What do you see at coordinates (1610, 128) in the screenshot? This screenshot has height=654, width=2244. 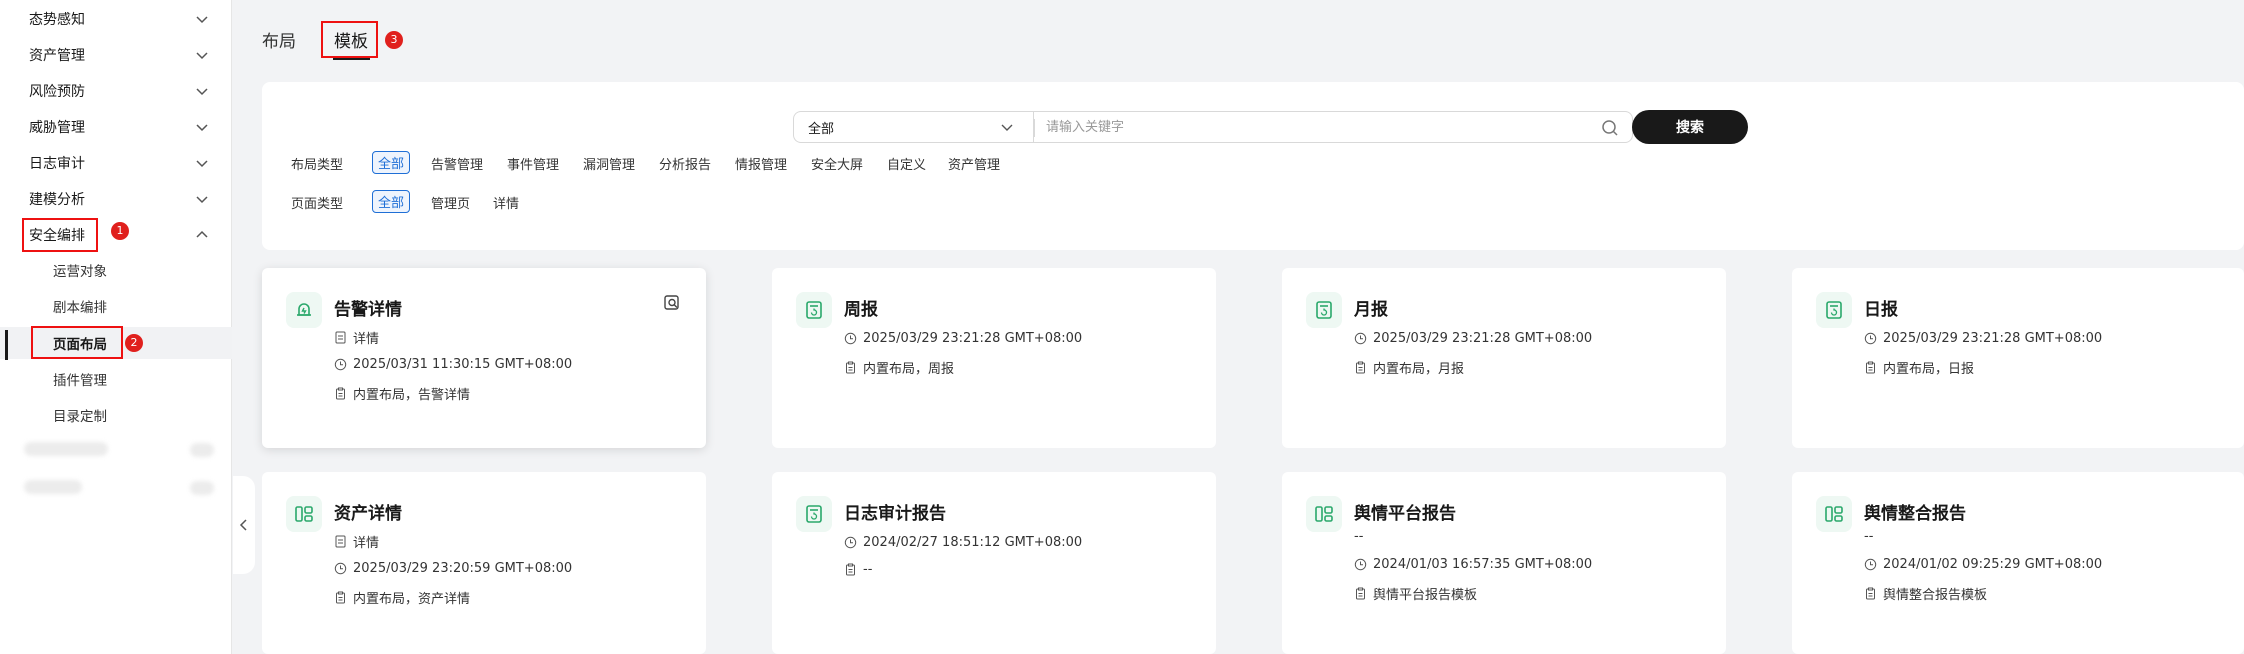 I see `search-icon` at bounding box center [1610, 128].